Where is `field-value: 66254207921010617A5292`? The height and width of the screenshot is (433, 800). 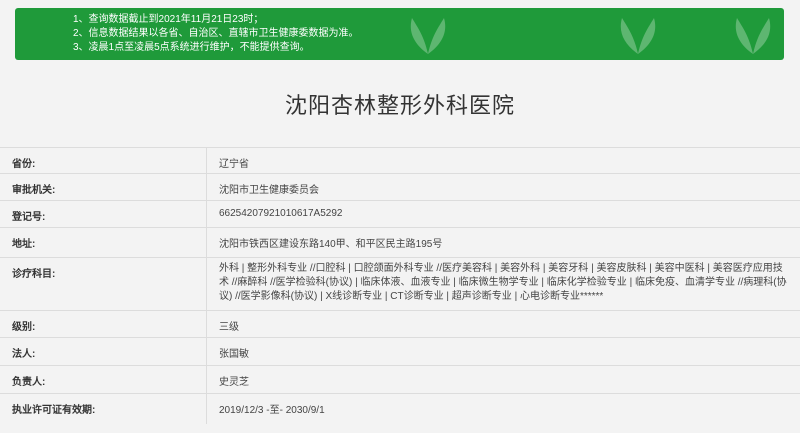 field-value: 66254207921010617A5292 is located at coordinates (503, 214).